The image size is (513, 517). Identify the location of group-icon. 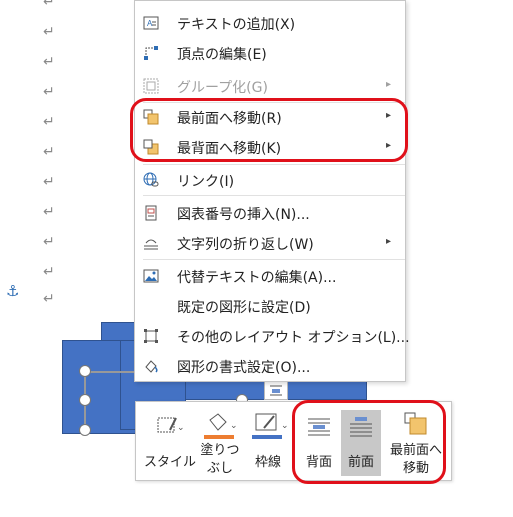
(151, 86).